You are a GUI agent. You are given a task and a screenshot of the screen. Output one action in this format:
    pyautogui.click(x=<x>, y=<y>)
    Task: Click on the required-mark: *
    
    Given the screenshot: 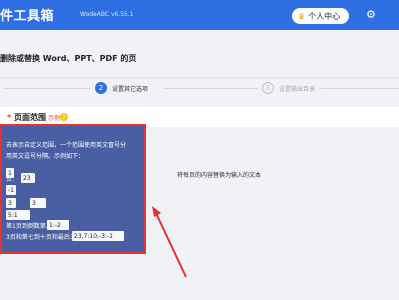 What is the action you would take?
    pyautogui.click(x=9, y=117)
    